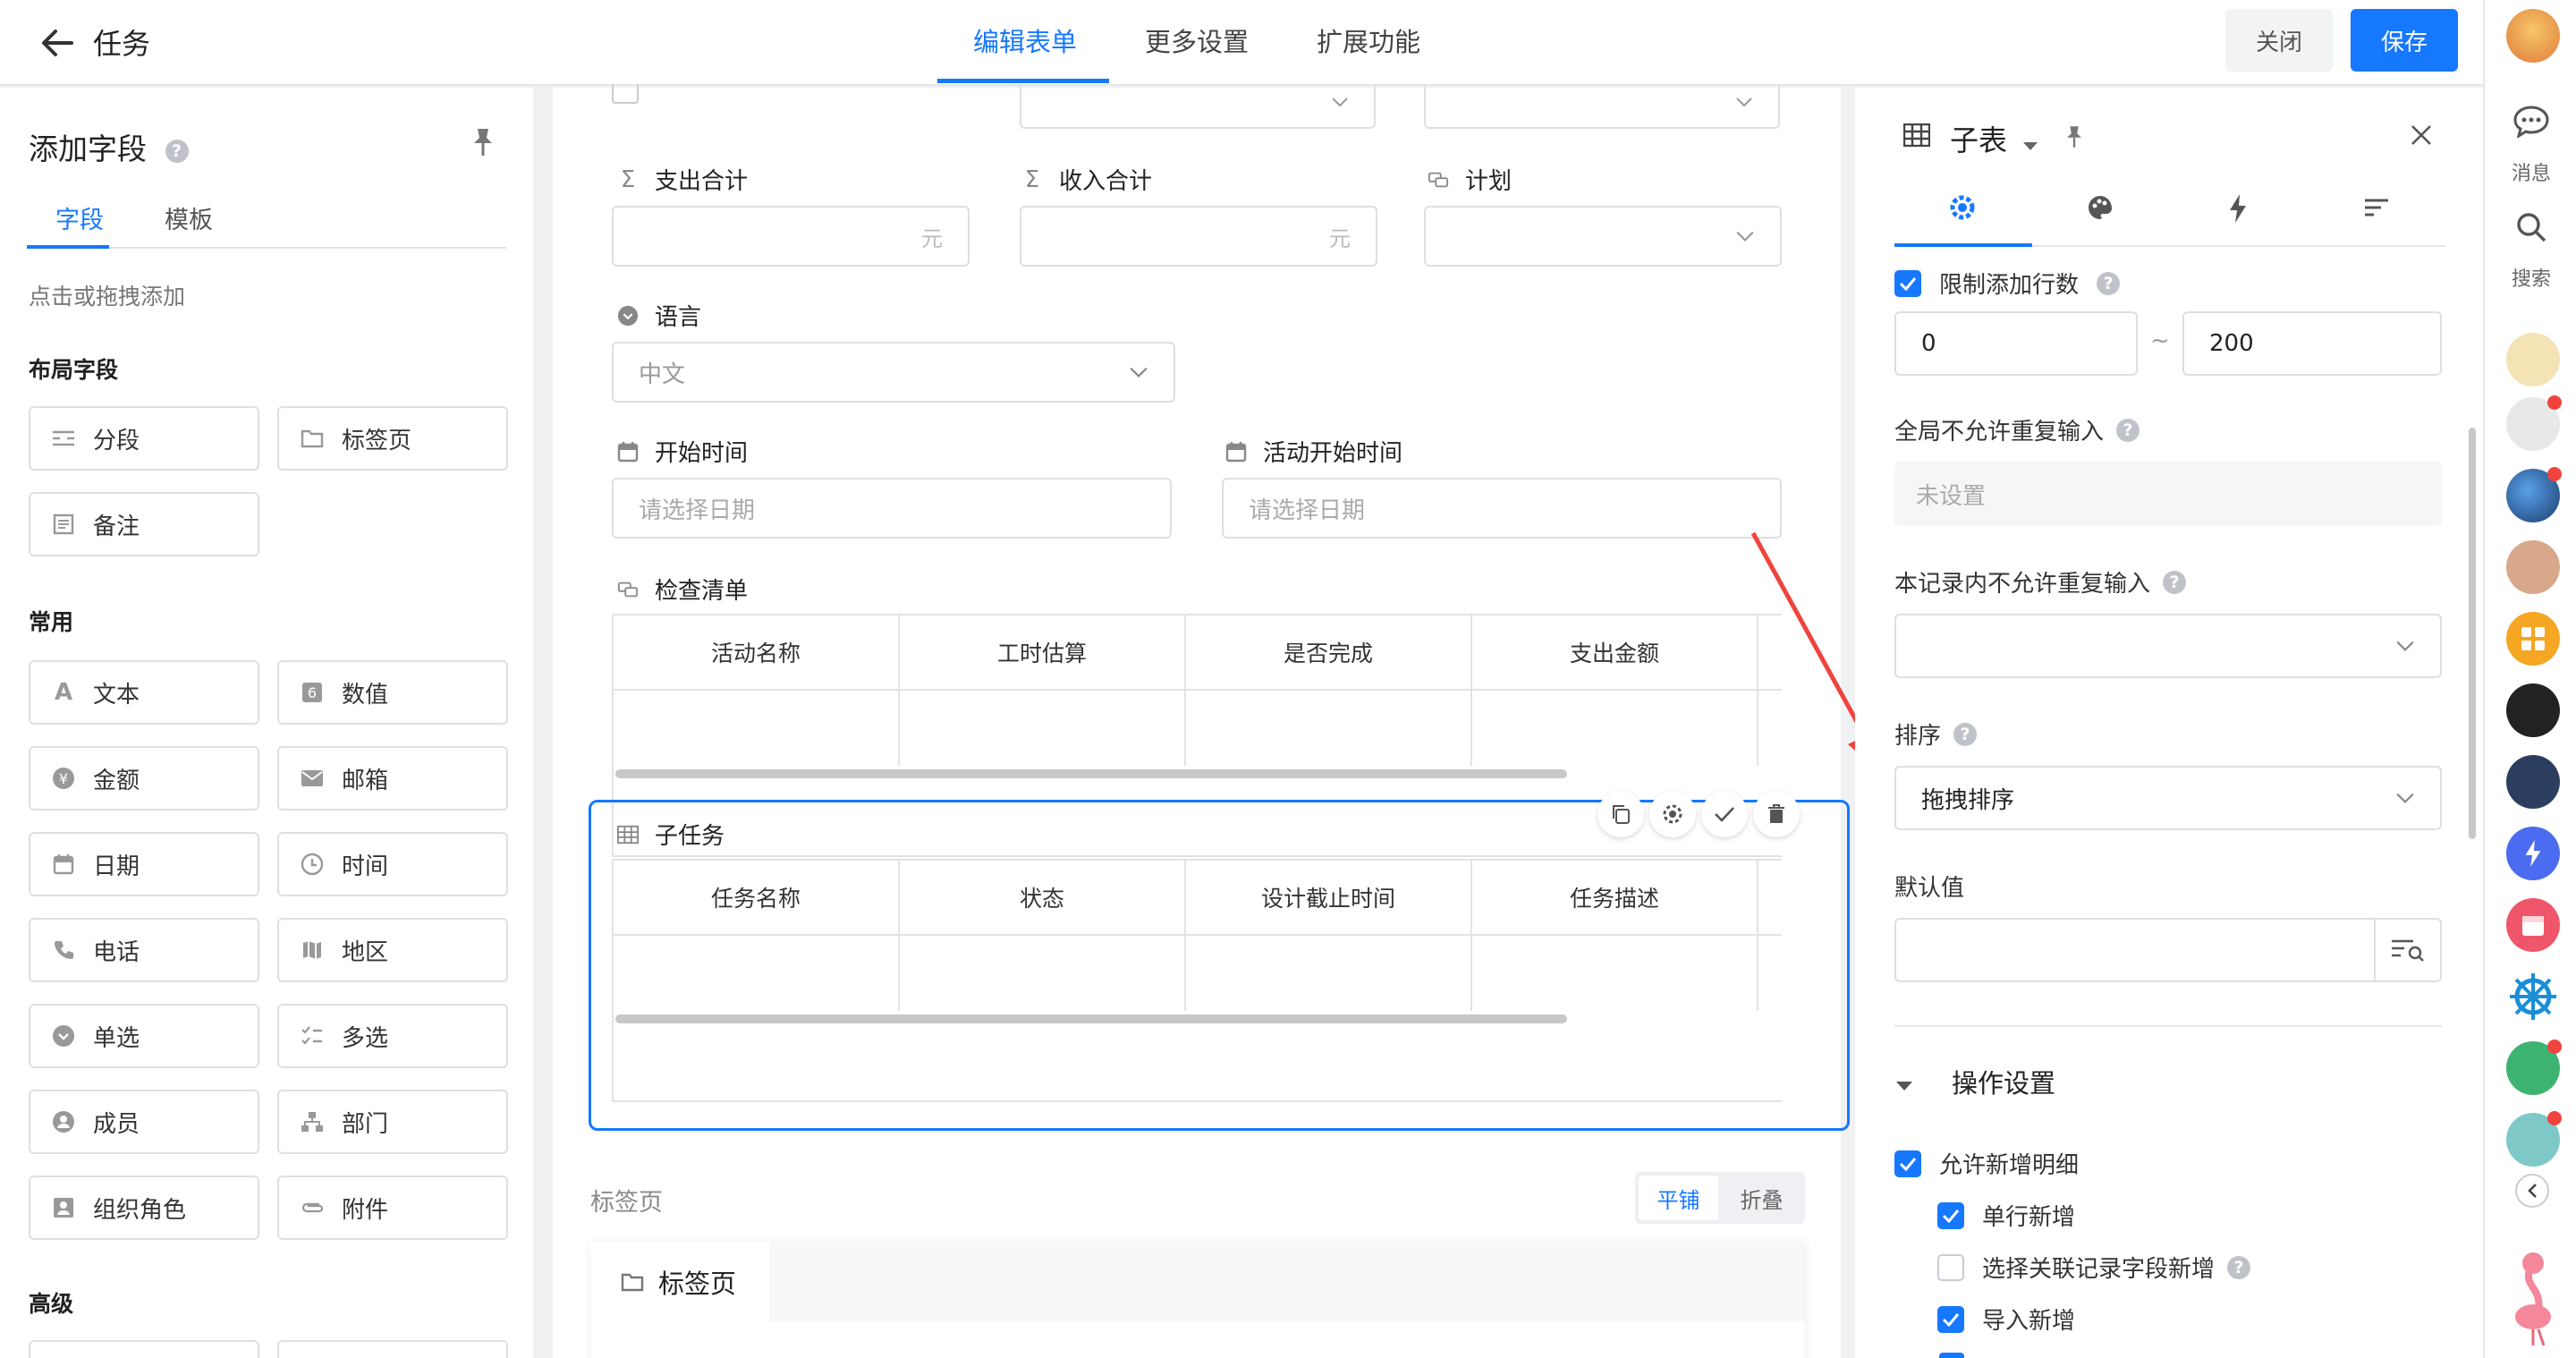  I want to click on group-app-icon, so click(2534, 1067).